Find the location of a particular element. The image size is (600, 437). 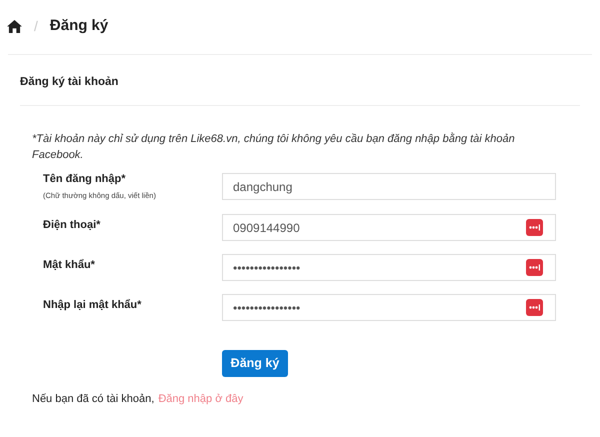

input-field: 0909144990 is located at coordinates (389, 227).